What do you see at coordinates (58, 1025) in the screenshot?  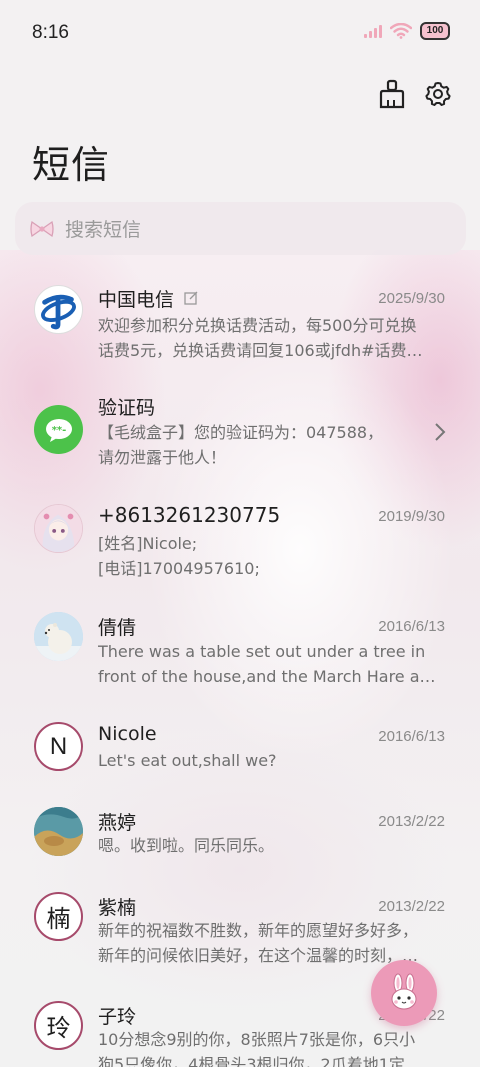 I see `letter-avatar: 玲` at bounding box center [58, 1025].